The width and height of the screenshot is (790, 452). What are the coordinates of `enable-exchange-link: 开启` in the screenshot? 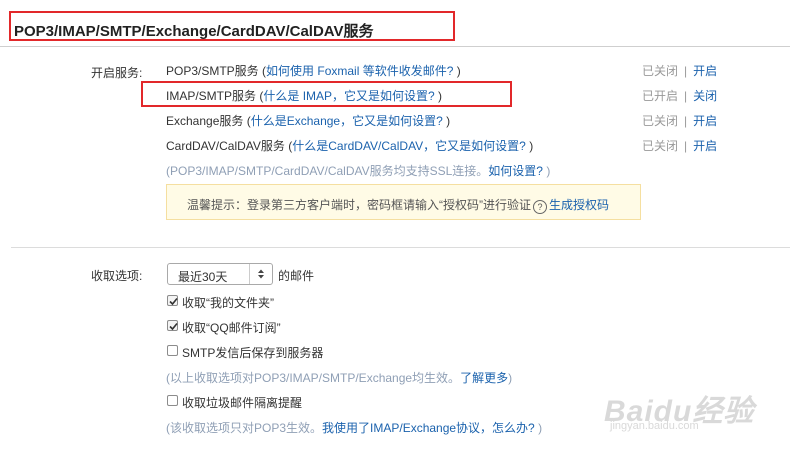 It's located at (705, 121).